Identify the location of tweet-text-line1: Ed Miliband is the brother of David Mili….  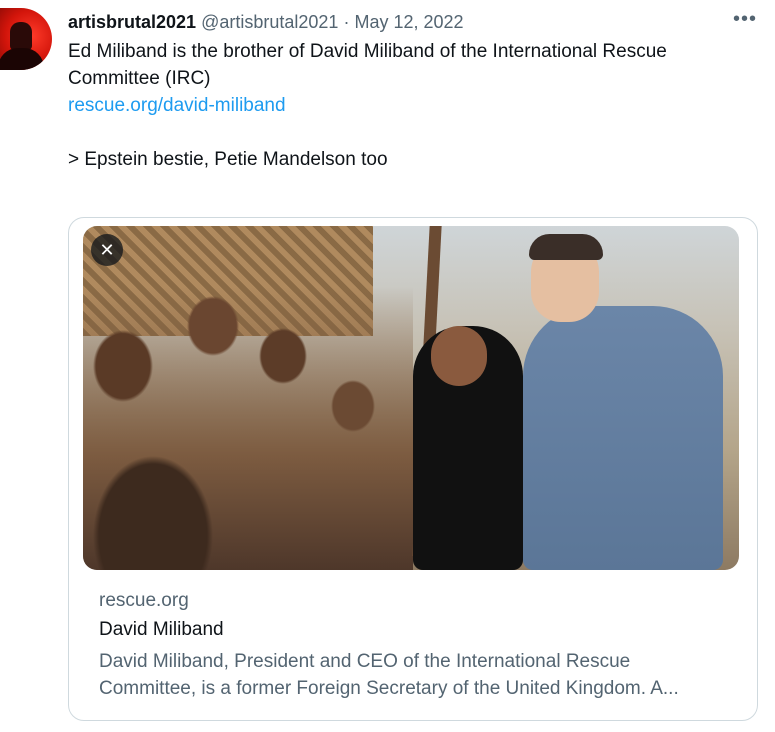
(367, 65).